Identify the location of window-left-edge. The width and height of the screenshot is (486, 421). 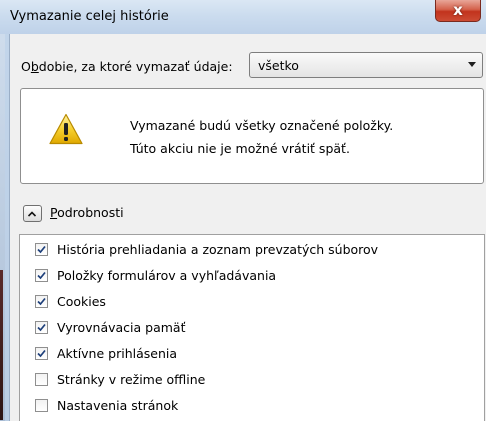
(2, 210).